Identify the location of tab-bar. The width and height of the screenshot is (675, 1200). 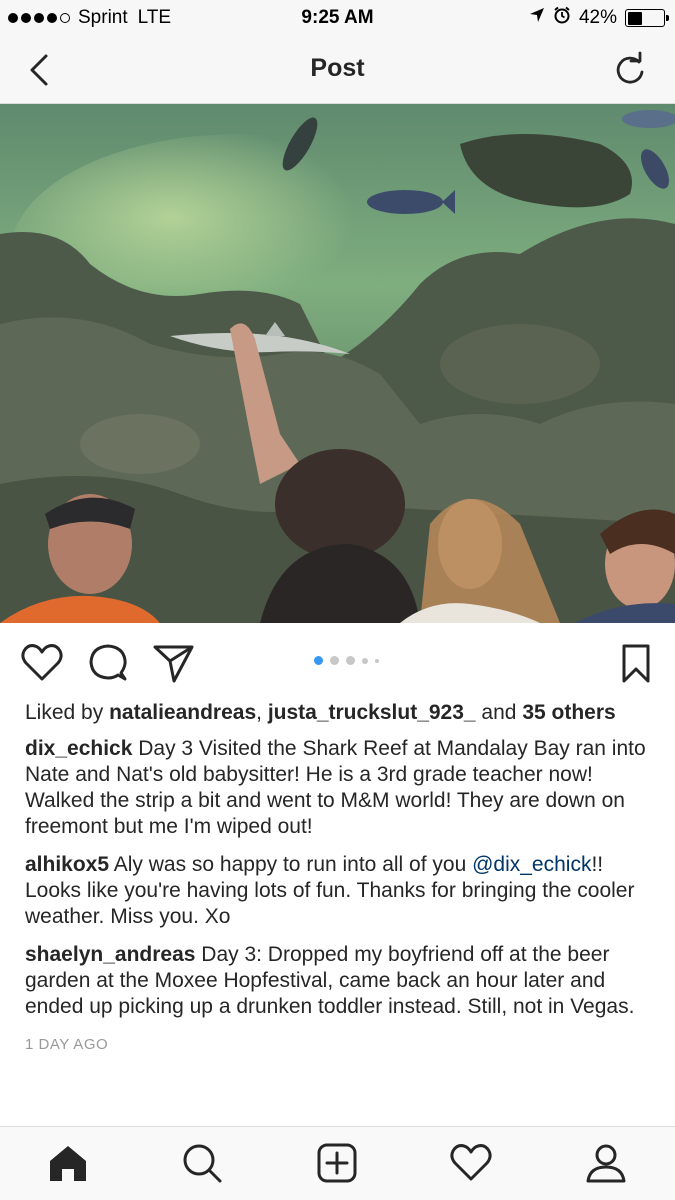
(337, 1163).